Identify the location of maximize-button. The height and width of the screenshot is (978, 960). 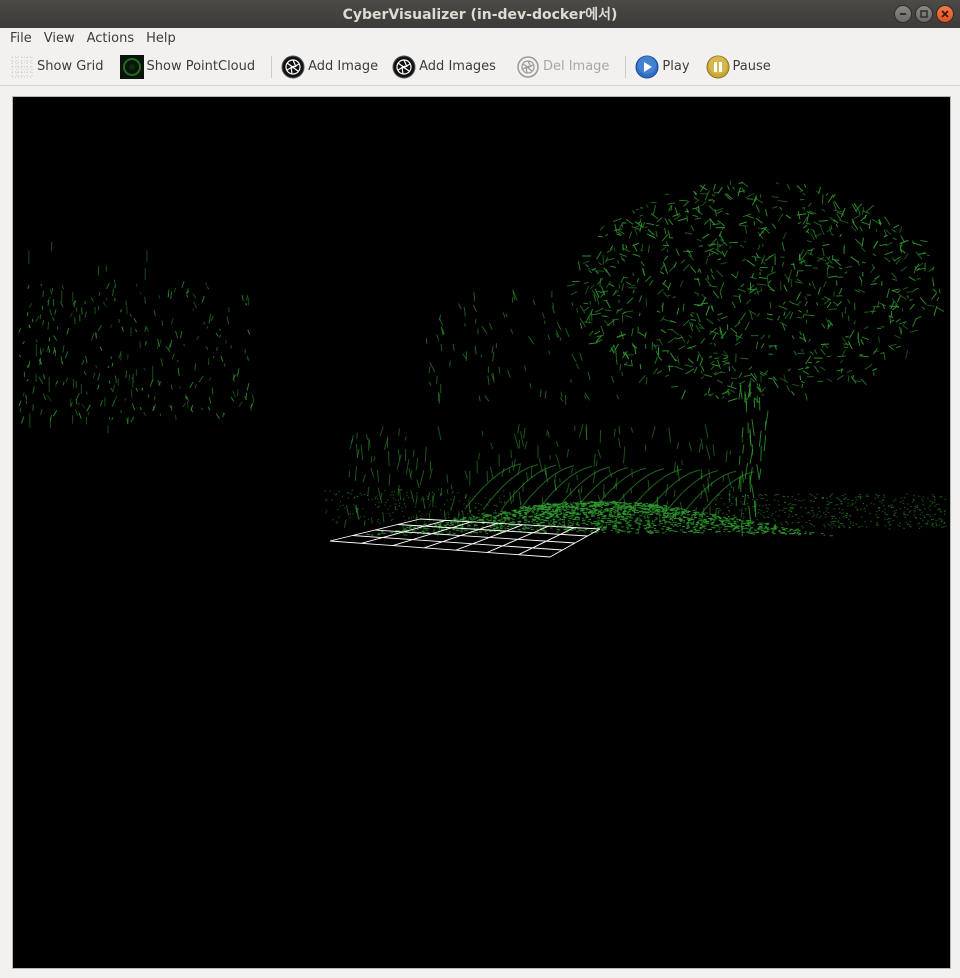
(924, 14).